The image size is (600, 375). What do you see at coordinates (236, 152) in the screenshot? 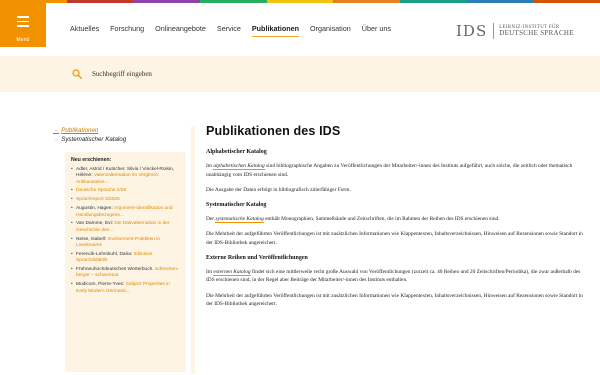
I see `section-heading: Alphabetischer Katalog` at bounding box center [236, 152].